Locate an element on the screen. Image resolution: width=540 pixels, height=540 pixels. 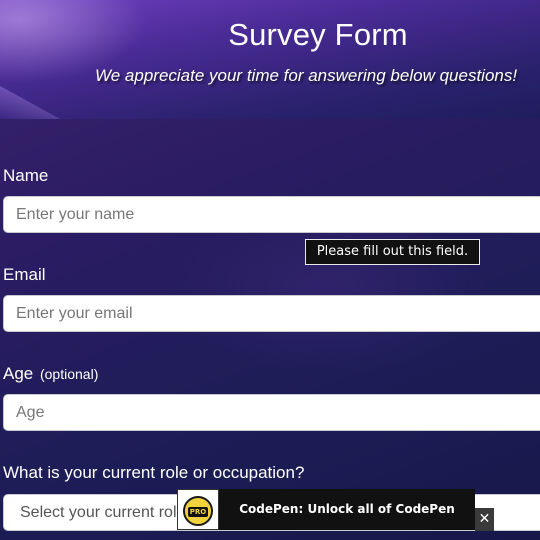
age-label: Age (optional) is located at coordinates (50, 374).